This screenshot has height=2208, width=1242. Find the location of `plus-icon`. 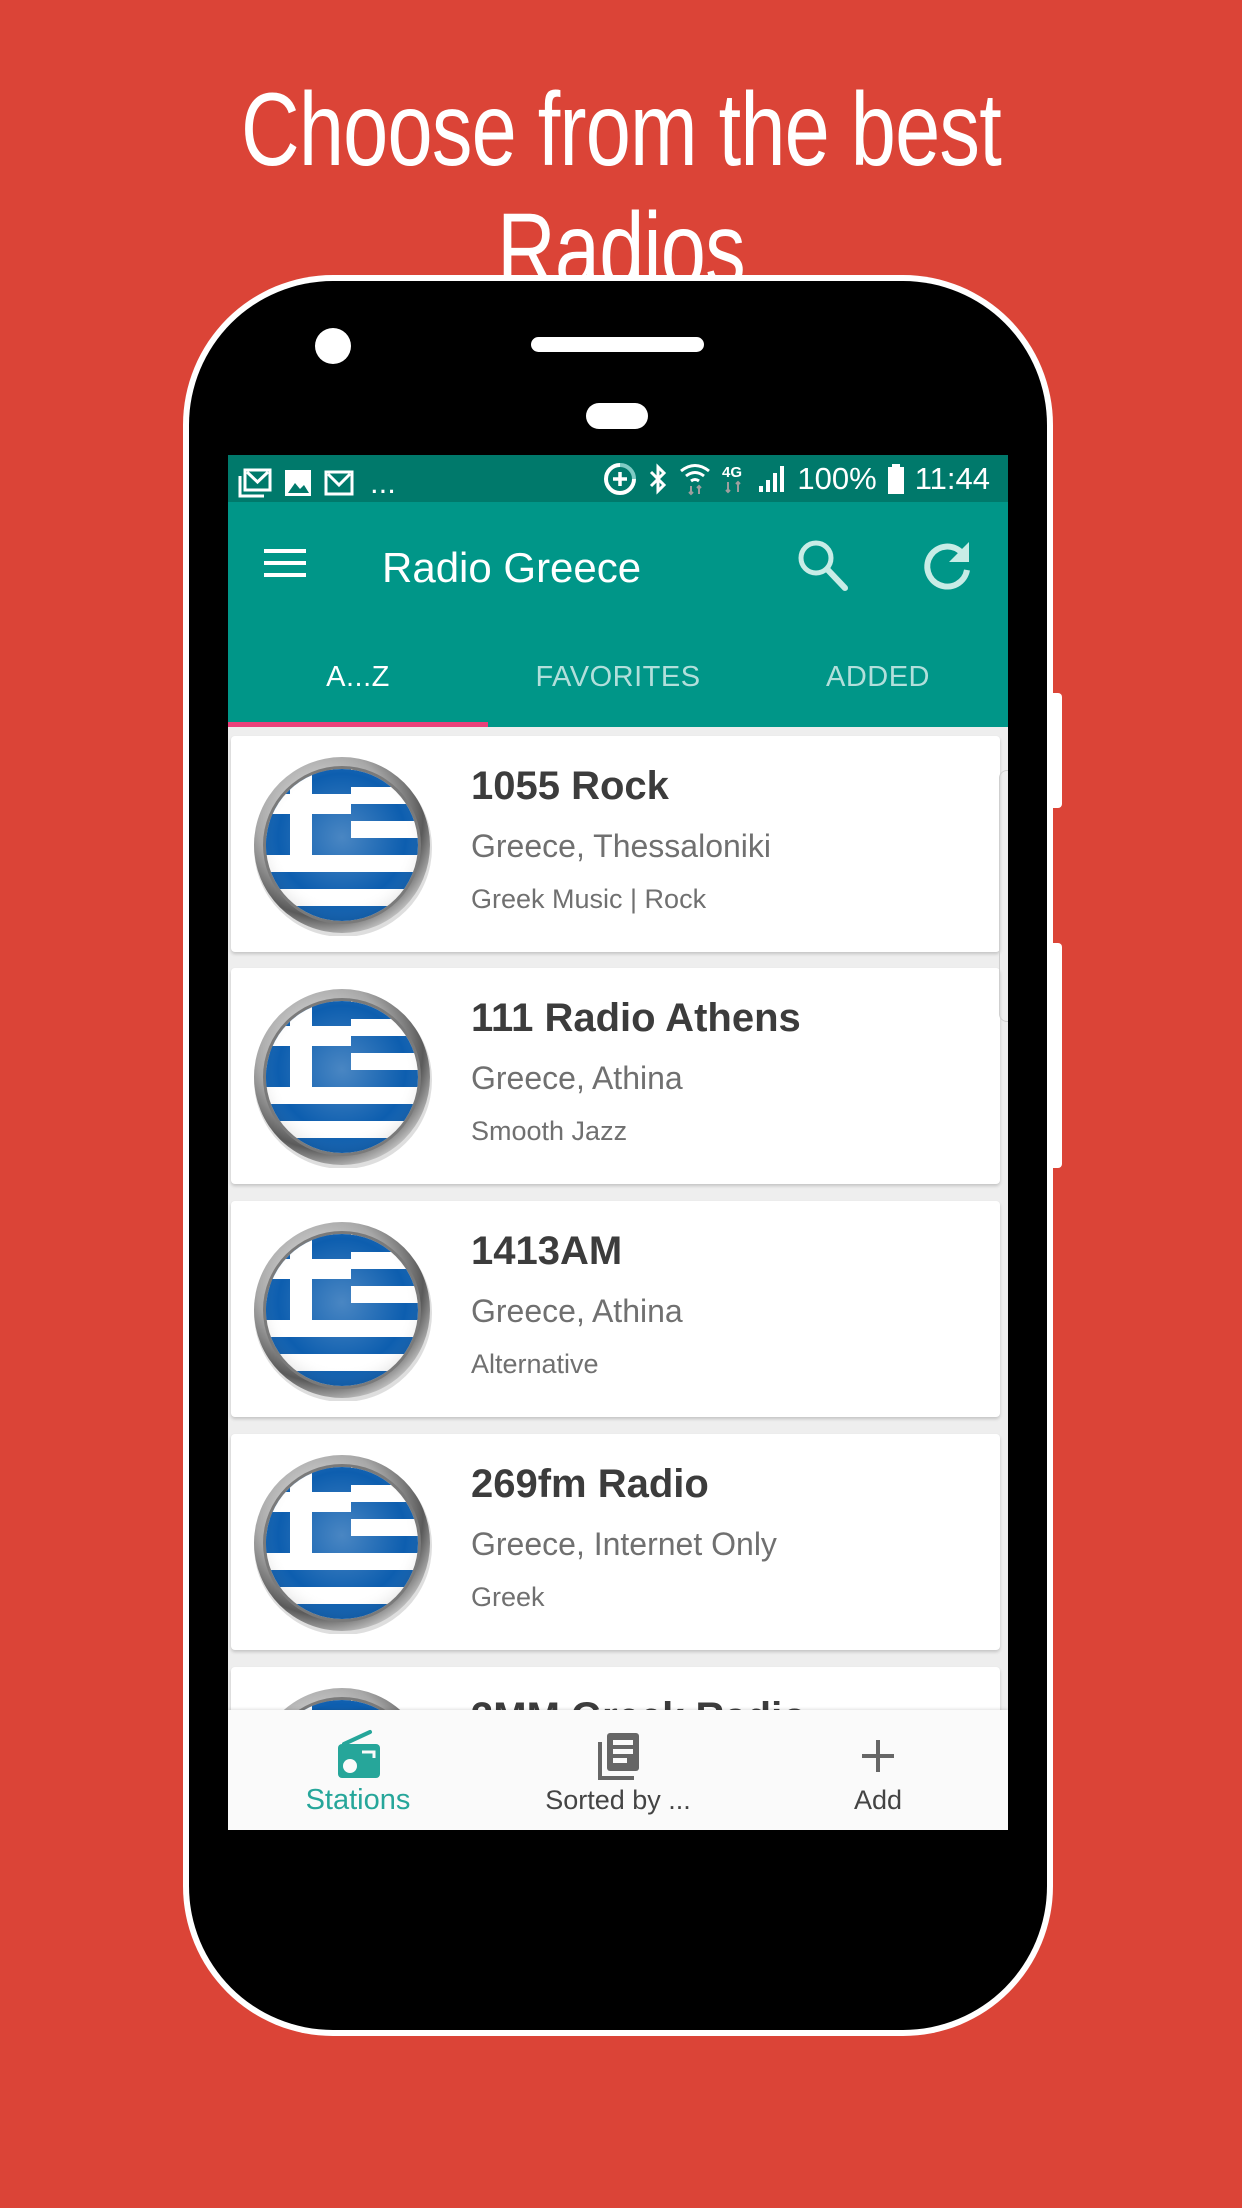

plus-icon is located at coordinates (878, 1756).